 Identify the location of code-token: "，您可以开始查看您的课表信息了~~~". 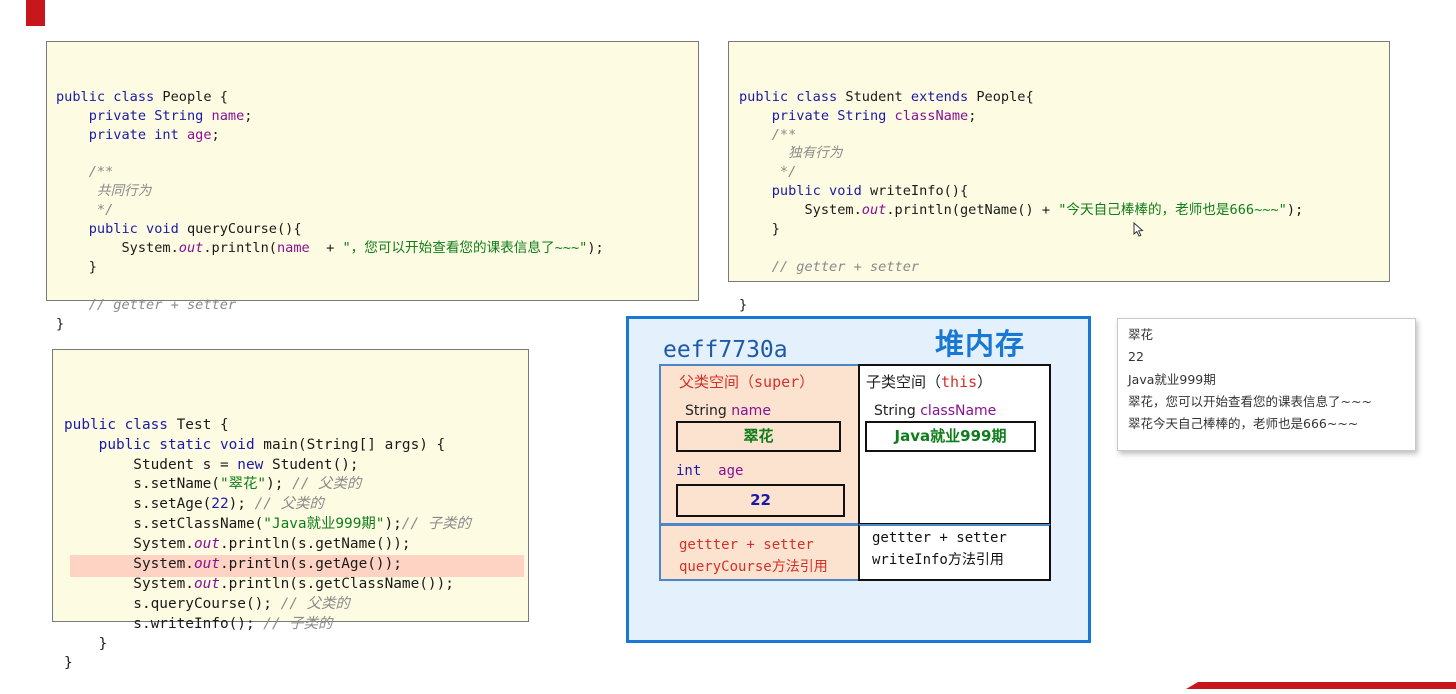
(465, 247).